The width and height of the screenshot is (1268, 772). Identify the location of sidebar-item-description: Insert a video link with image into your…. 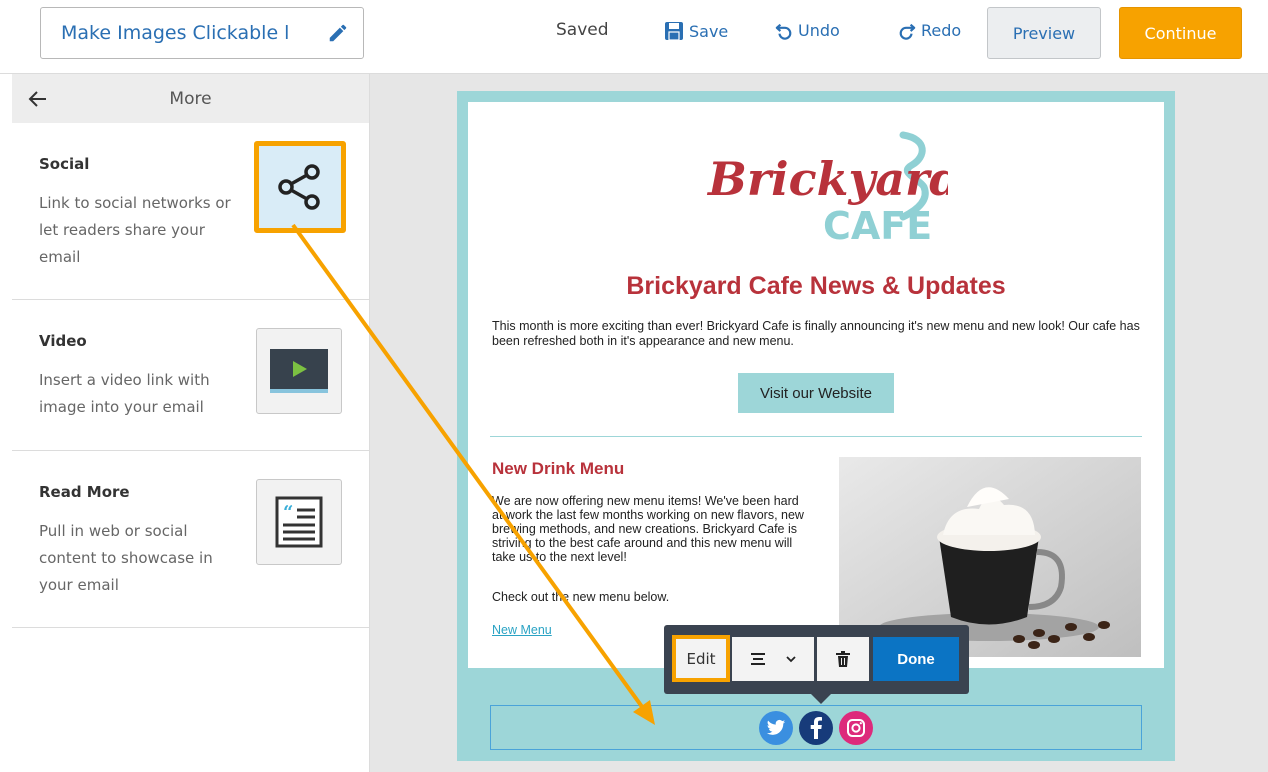
(124, 393).